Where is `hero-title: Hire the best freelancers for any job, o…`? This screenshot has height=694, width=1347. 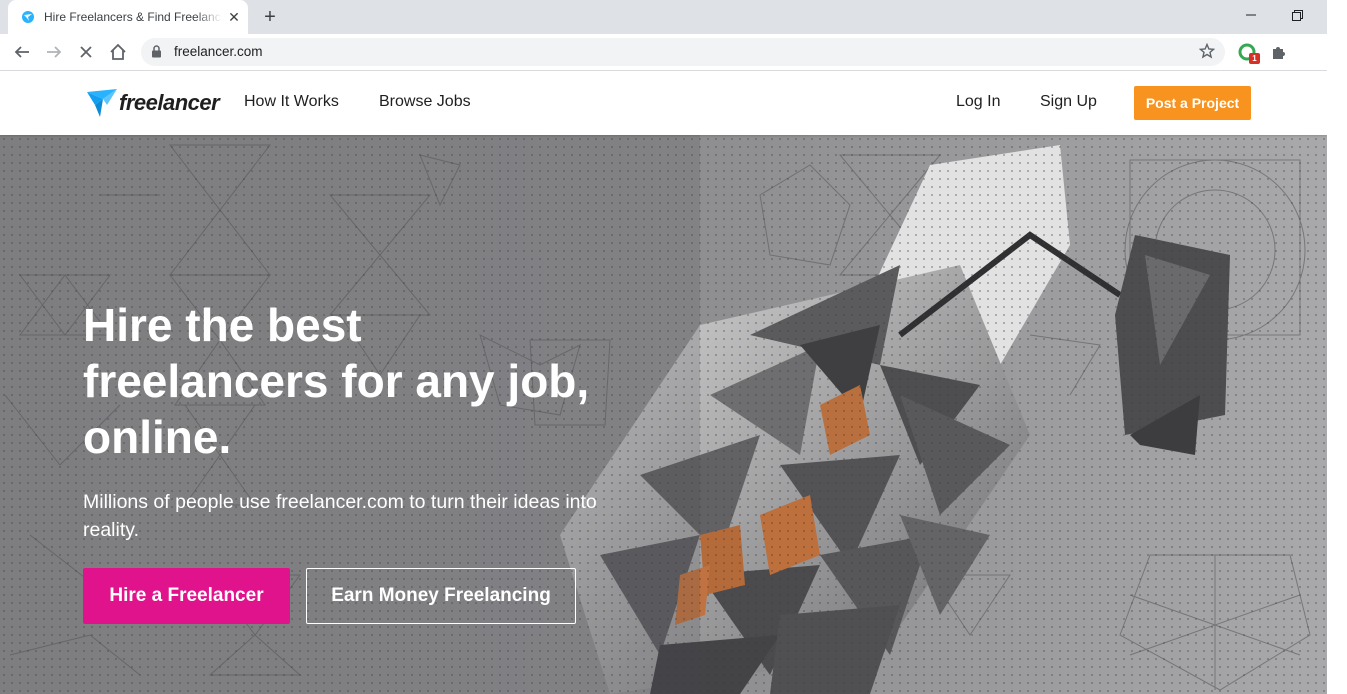
hero-title: Hire the best freelancers for any job, o… is located at coordinates (363, 381).